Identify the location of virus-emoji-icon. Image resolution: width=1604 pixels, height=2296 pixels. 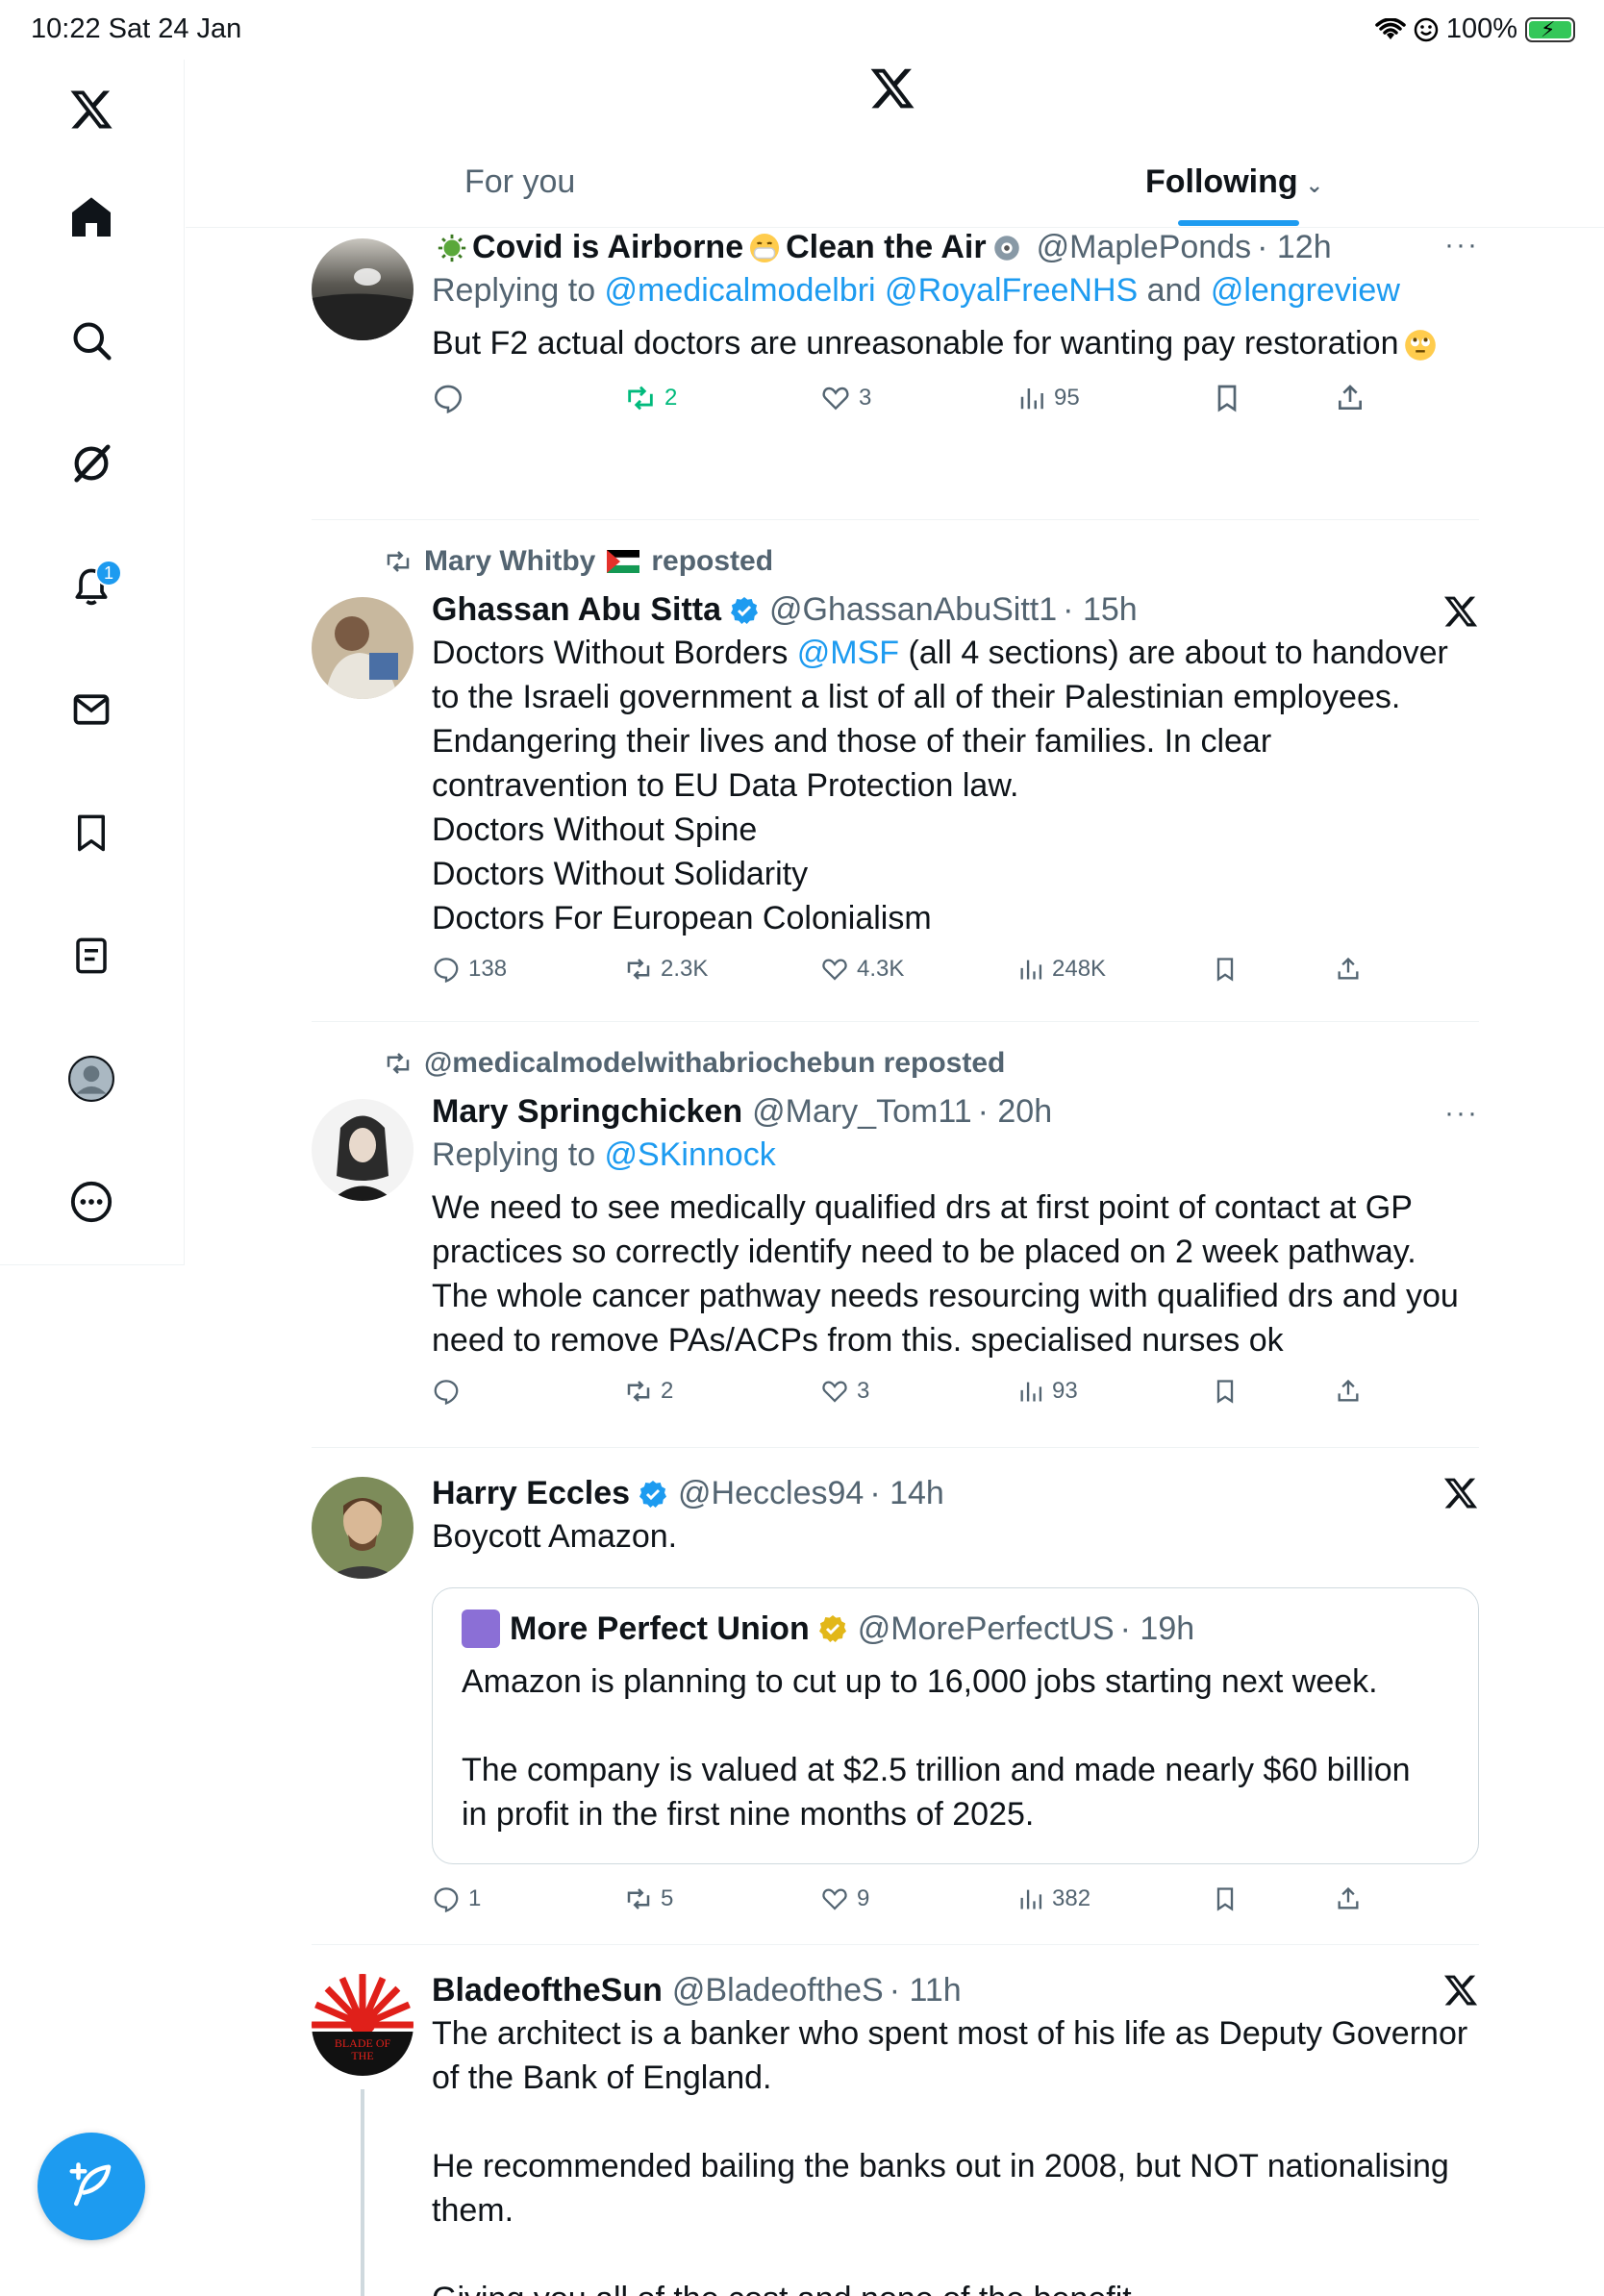
(452, 248).